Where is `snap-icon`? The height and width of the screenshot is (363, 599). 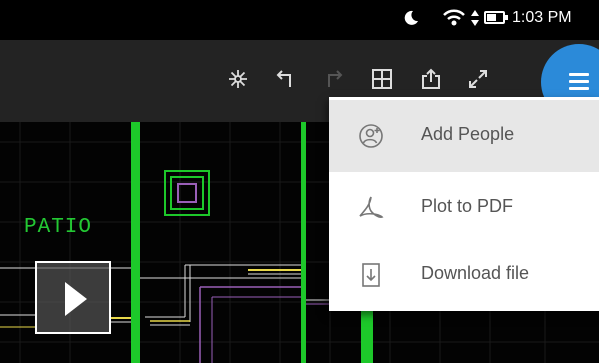 snap-icon is located at coordinates (238, 79).